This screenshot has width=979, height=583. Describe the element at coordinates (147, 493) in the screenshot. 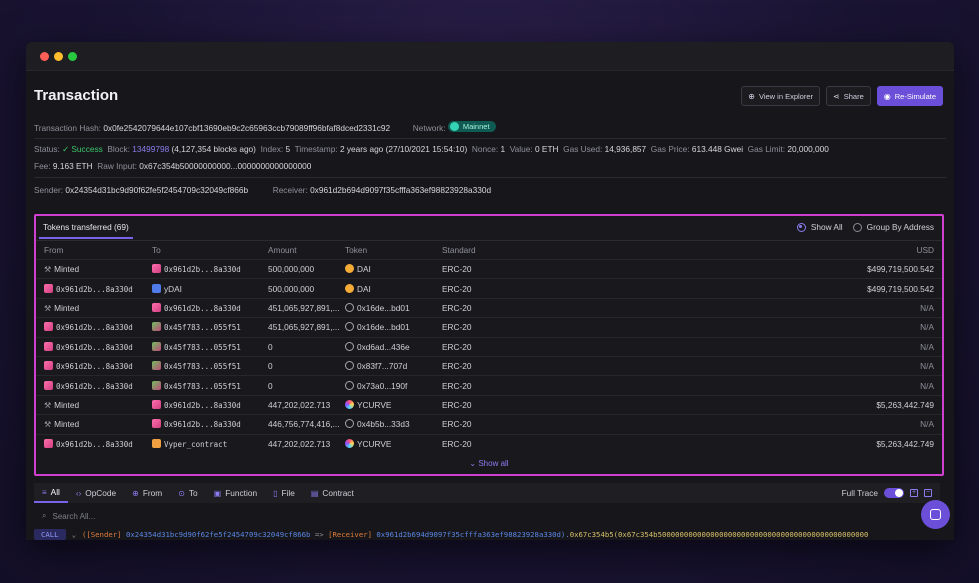

I see `trace-tab-from: ⊕ From` at that location.